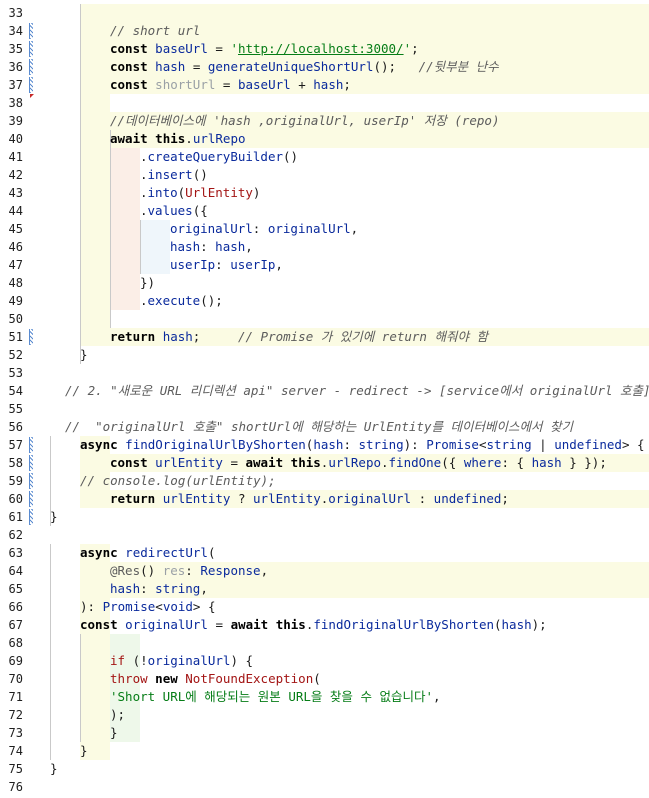  What do you see at coordinates (155, 31) in the screenshot?
I see `code-text: // short url` at bounding box center [155, 31].